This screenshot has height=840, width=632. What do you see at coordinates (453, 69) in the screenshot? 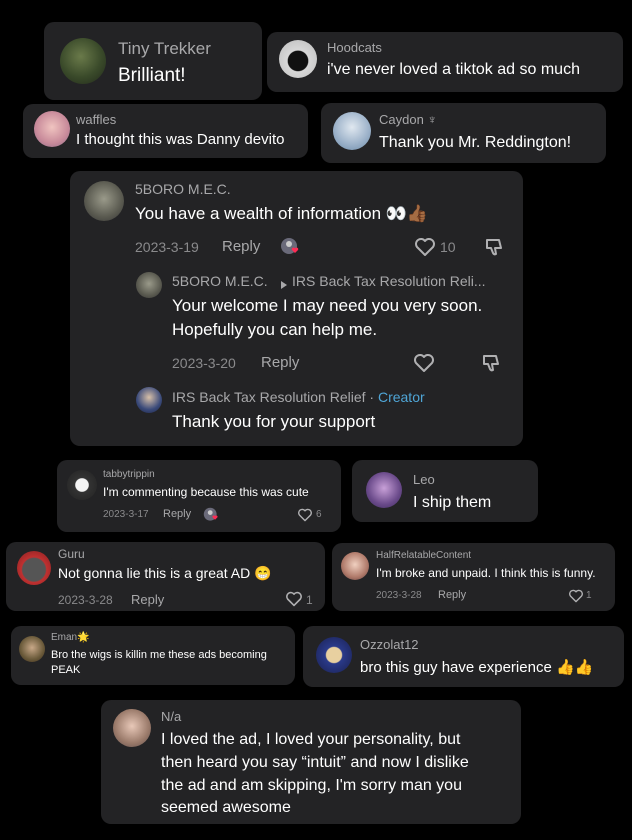
I see `comment-text: i've never loved a tiktok ad so much` at bounding box center [453, 69].